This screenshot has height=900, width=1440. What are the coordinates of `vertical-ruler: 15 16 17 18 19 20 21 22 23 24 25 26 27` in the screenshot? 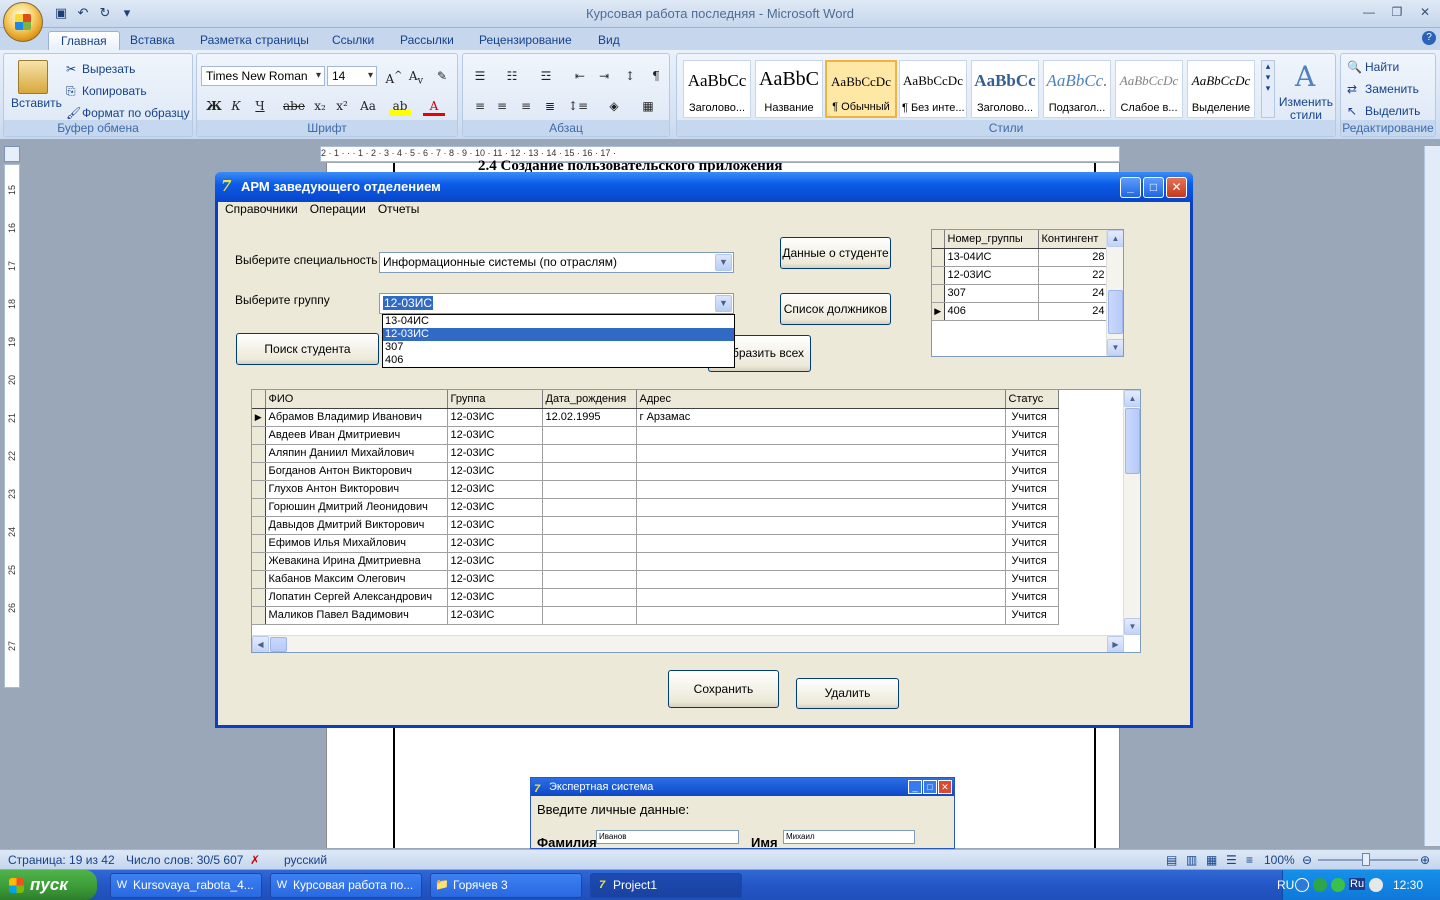 It's located at (12, 426).